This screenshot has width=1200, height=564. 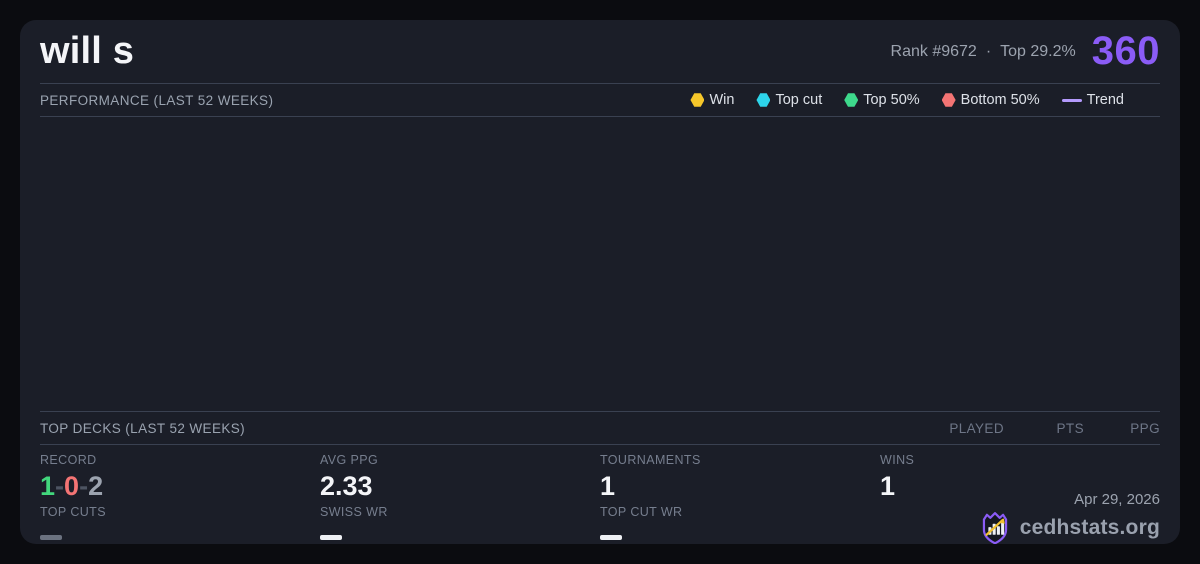 What do you see at coordinates (1145, 428) in the screenshot?
I see `column-header-ppg: PPG` at bounding box center [1145, 428].